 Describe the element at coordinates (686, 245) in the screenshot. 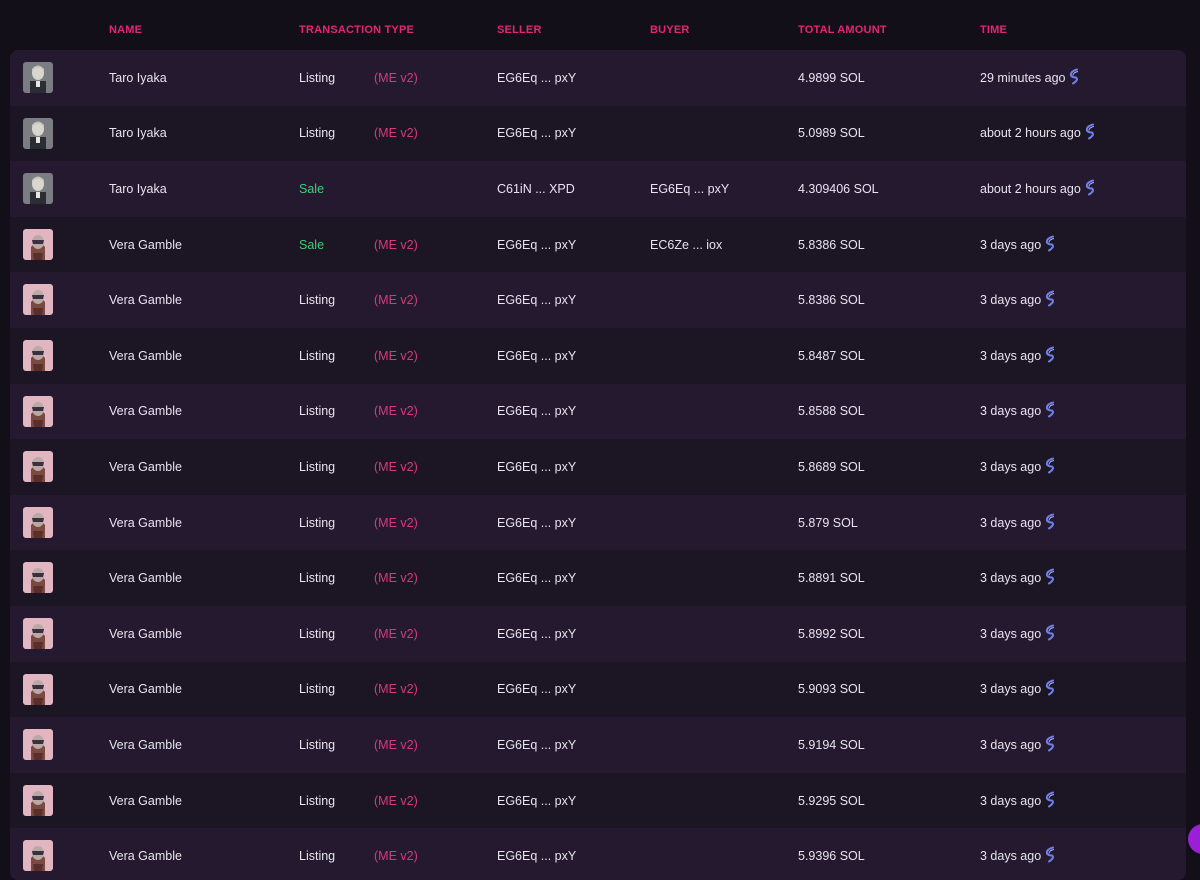

I see `buyer-address: EC6Ze ... iox` at that location.